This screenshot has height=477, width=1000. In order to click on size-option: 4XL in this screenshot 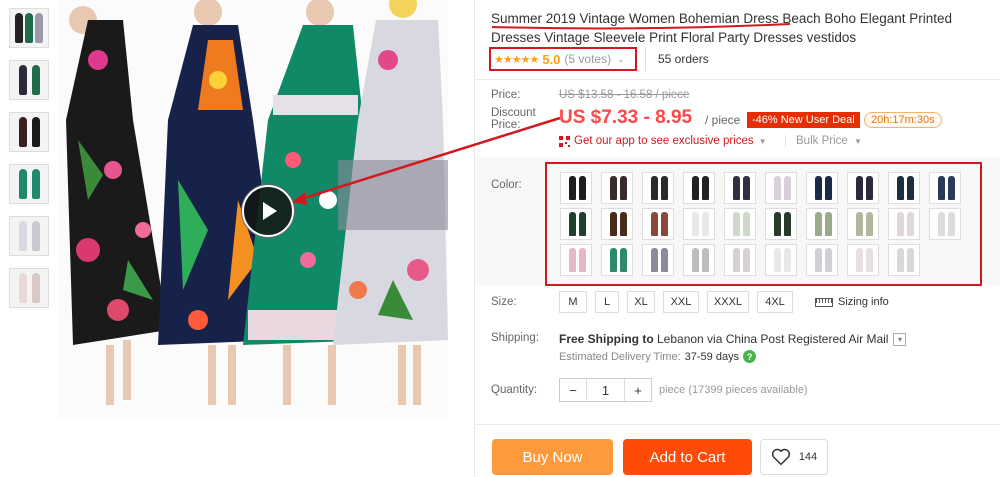, I will do `click(775, 302)`.